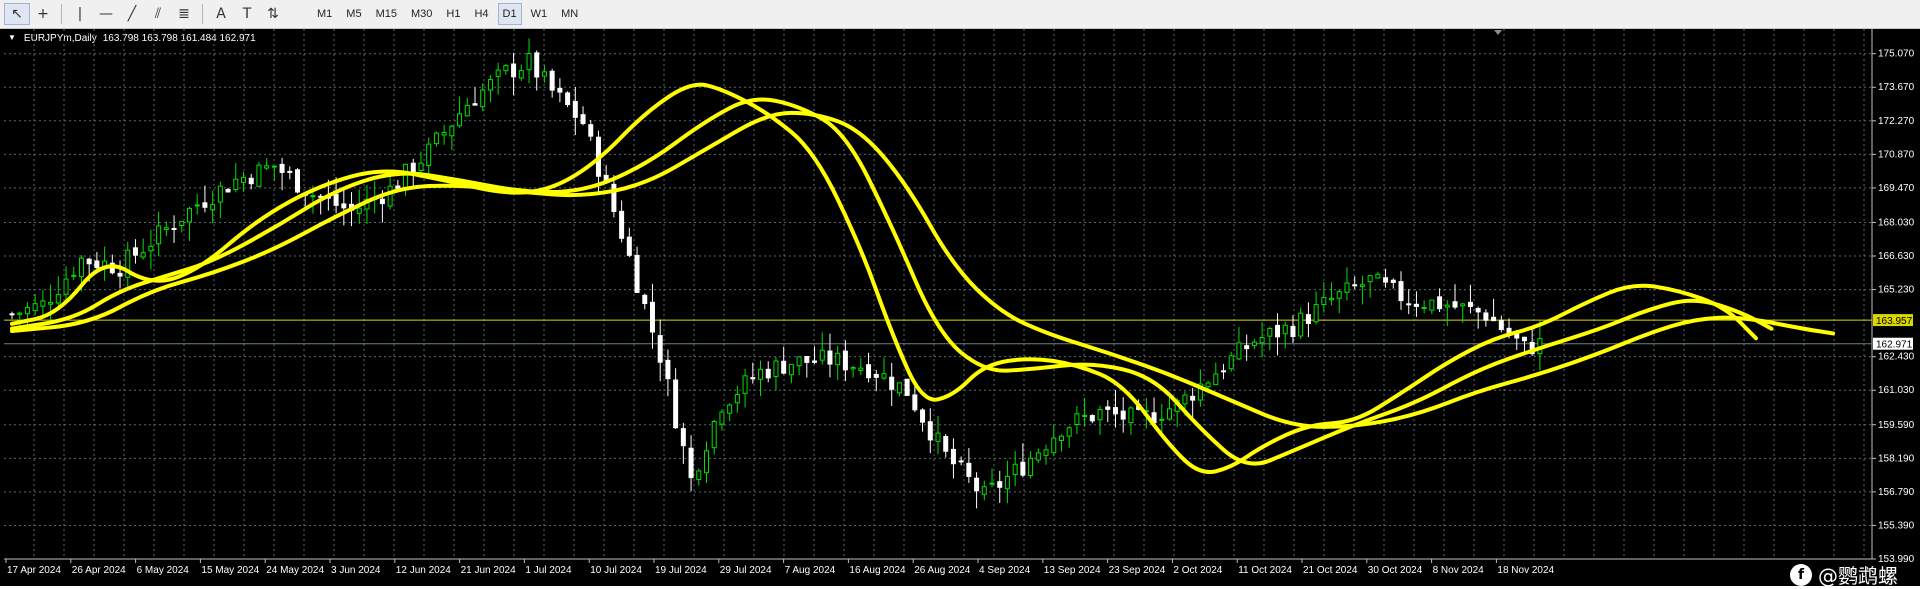 This screenshot has height=589, width=1920. What do you see at coordinates (386, 14) in the screenshot?
I see `timeframe-m15-button: M15` at bounding box center [386, 14].